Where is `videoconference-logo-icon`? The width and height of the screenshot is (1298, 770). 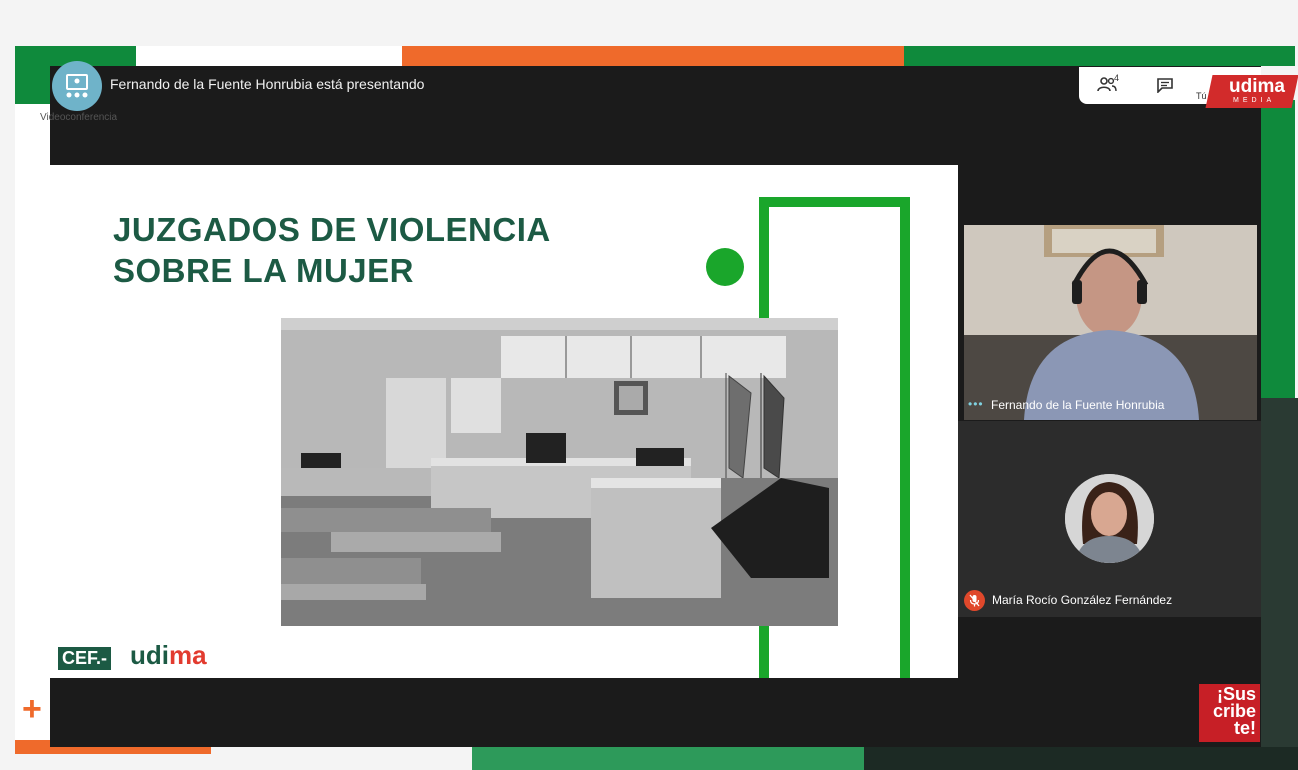 videoconference-logo-icon is located at coordinates (77, 86).